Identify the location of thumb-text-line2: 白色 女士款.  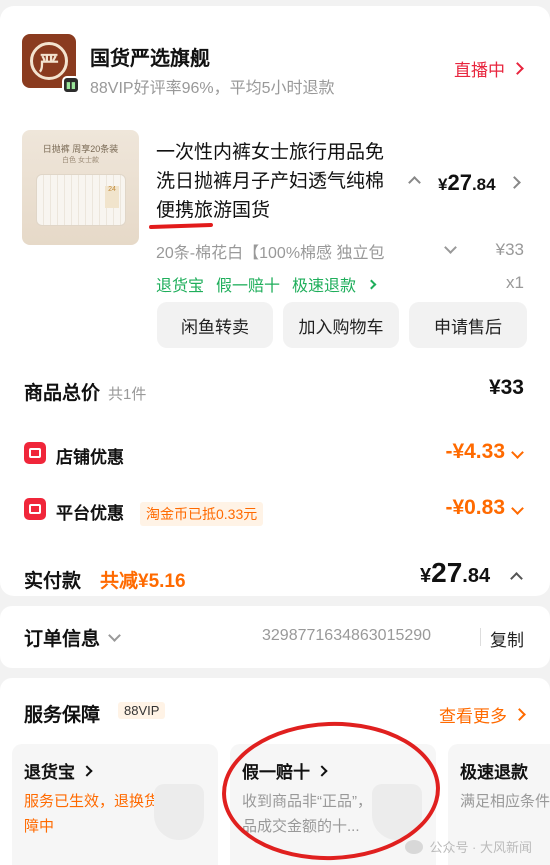
(80, 160).